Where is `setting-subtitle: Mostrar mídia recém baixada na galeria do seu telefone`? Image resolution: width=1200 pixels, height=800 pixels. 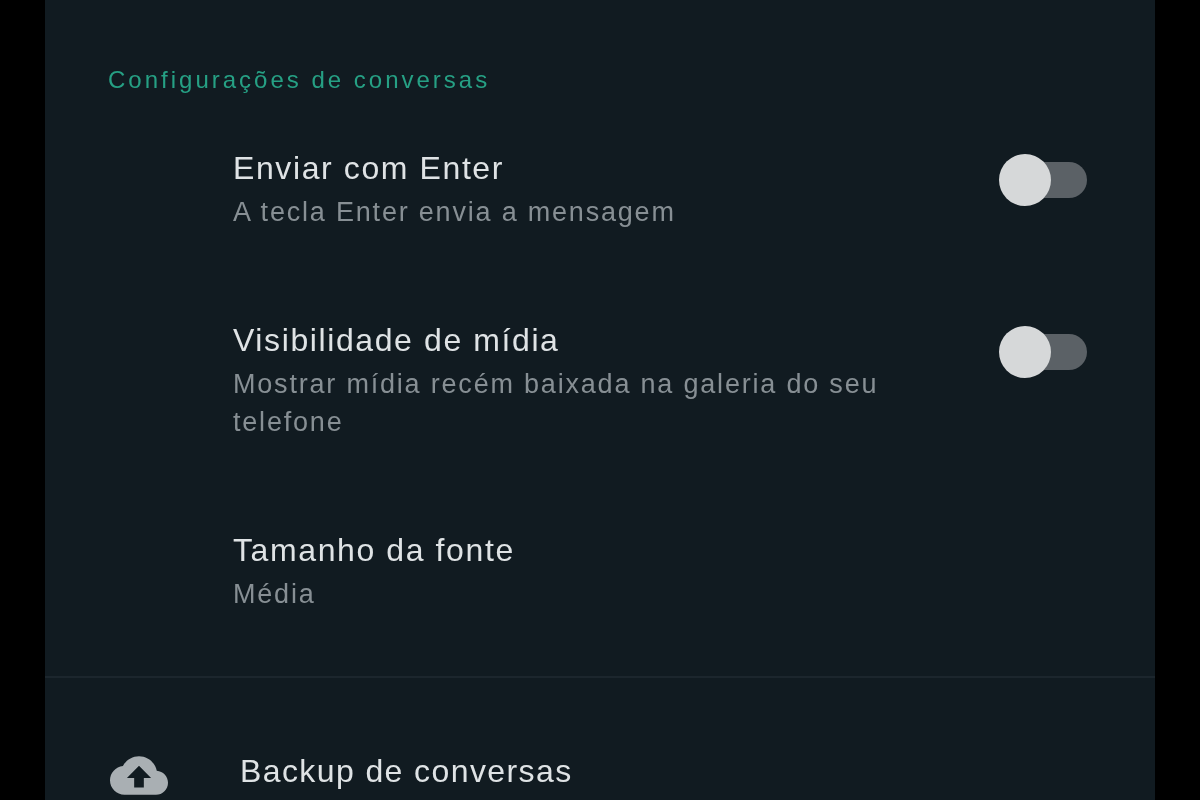
setting-subtitle: Mostrar mídia recém baixada na galeria do seu telefone is located at coordinates (556, 403).